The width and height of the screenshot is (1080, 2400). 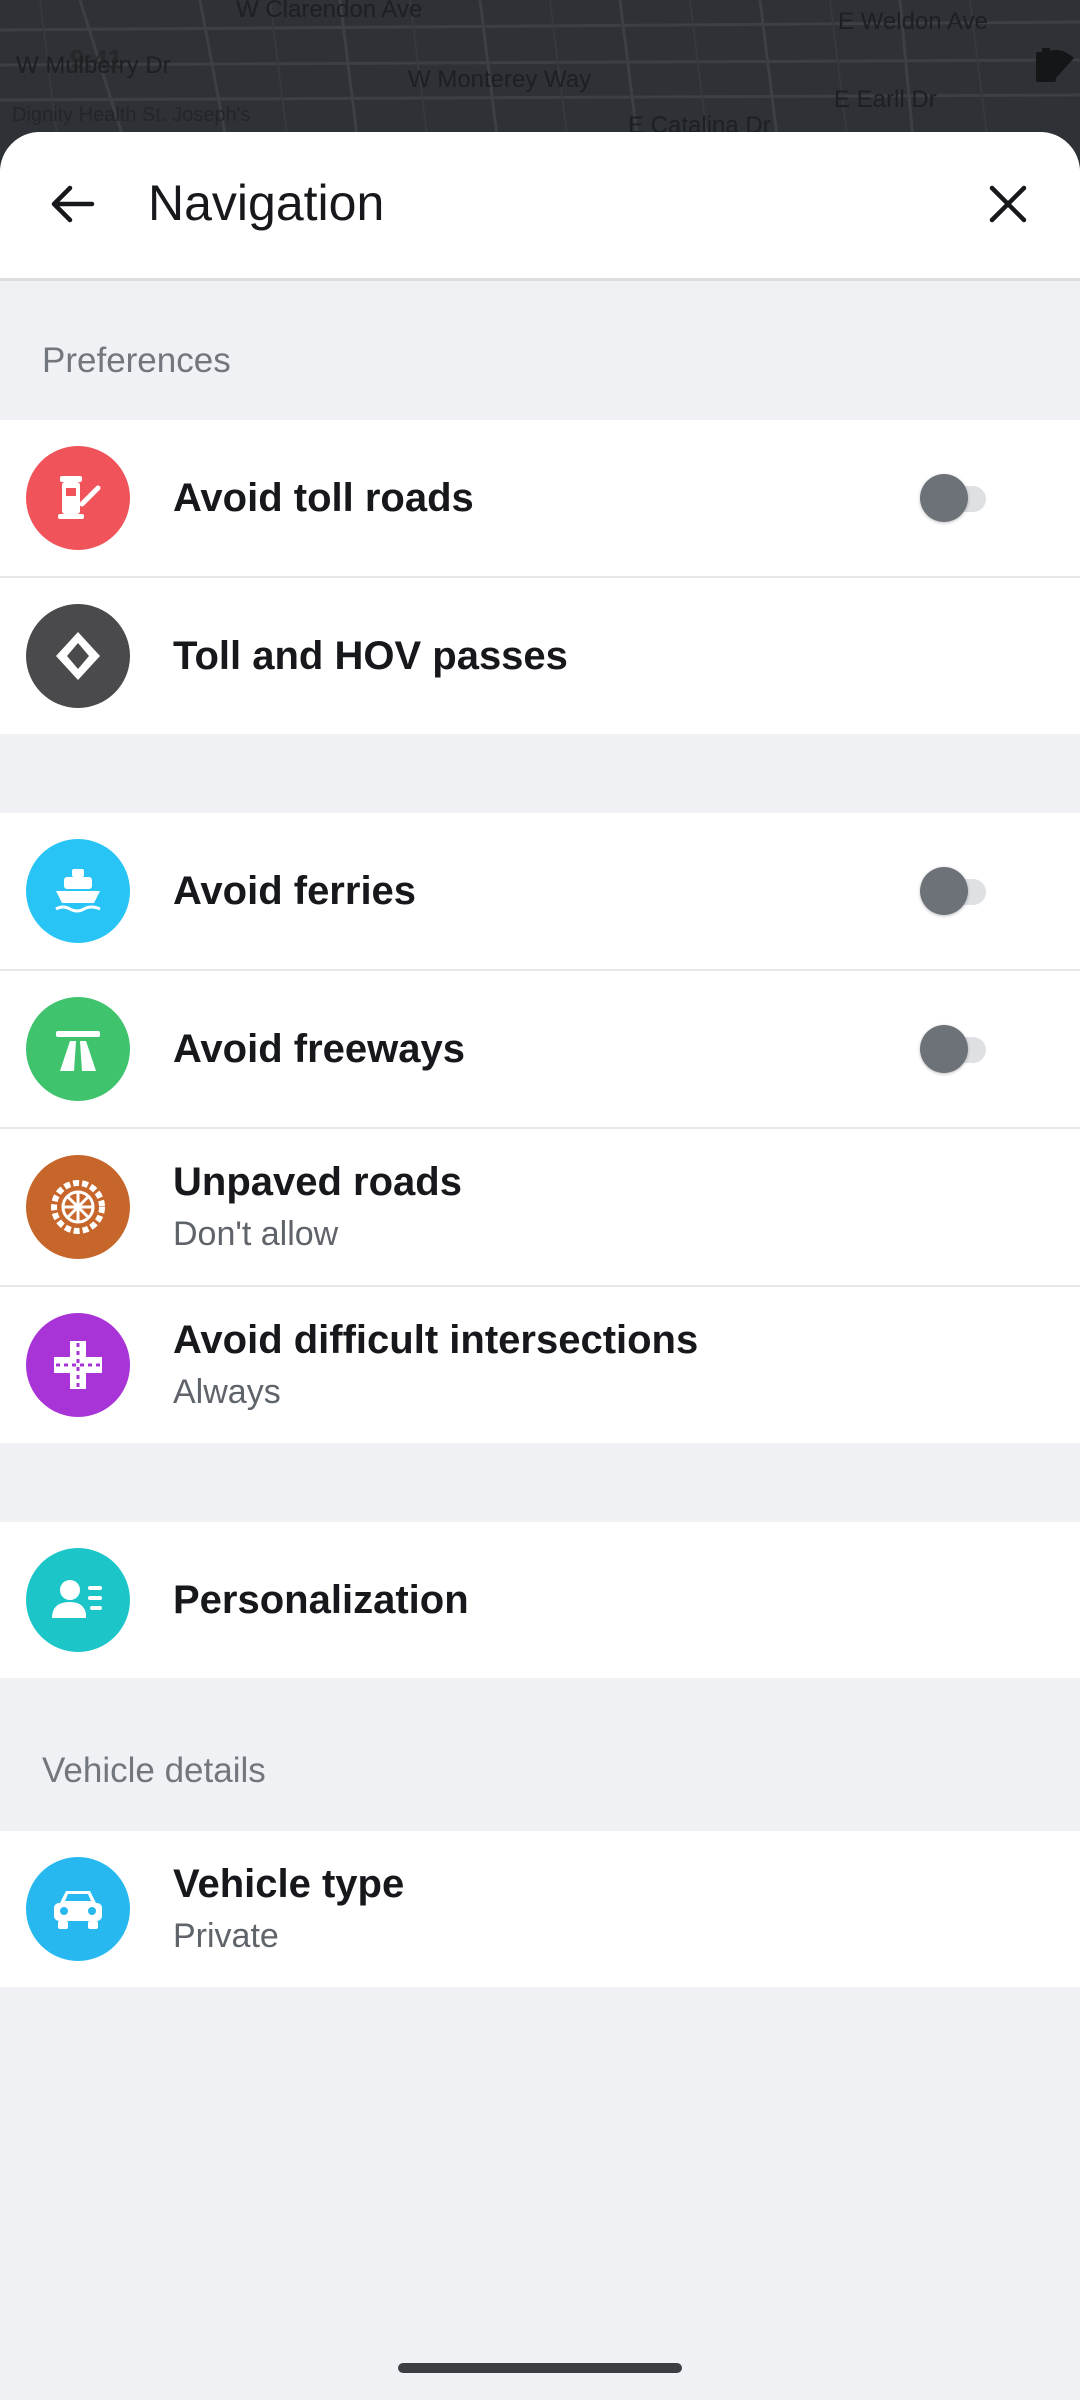 What do you see at coordinates (435, 1365) in the screenshot?
I see `row-texts: Avoid difficult intersections Always` at bounding box center [435, 1365].